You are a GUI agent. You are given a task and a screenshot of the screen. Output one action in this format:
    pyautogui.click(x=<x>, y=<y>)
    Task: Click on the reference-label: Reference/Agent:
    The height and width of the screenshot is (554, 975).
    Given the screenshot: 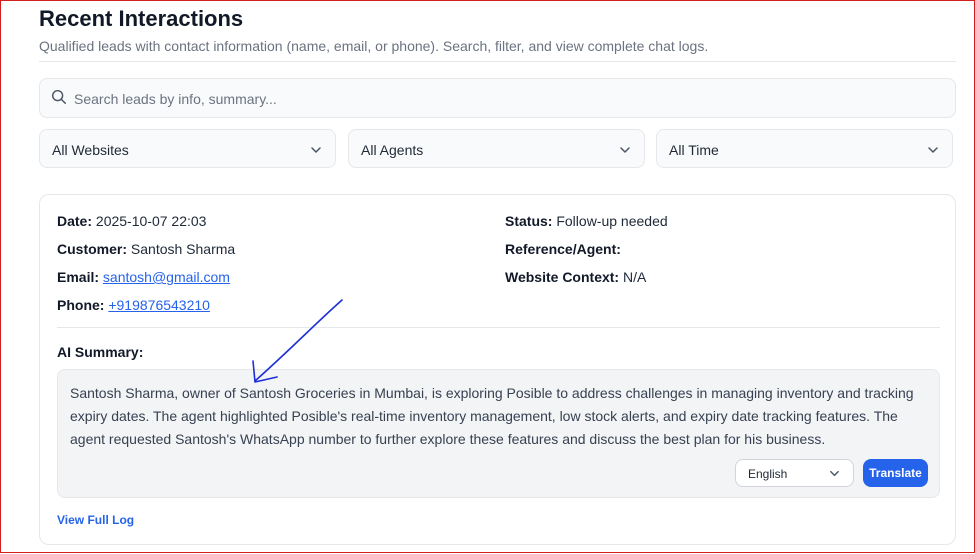 What is the action you would take?
    pyautogui.click(x=563, y=249)
    